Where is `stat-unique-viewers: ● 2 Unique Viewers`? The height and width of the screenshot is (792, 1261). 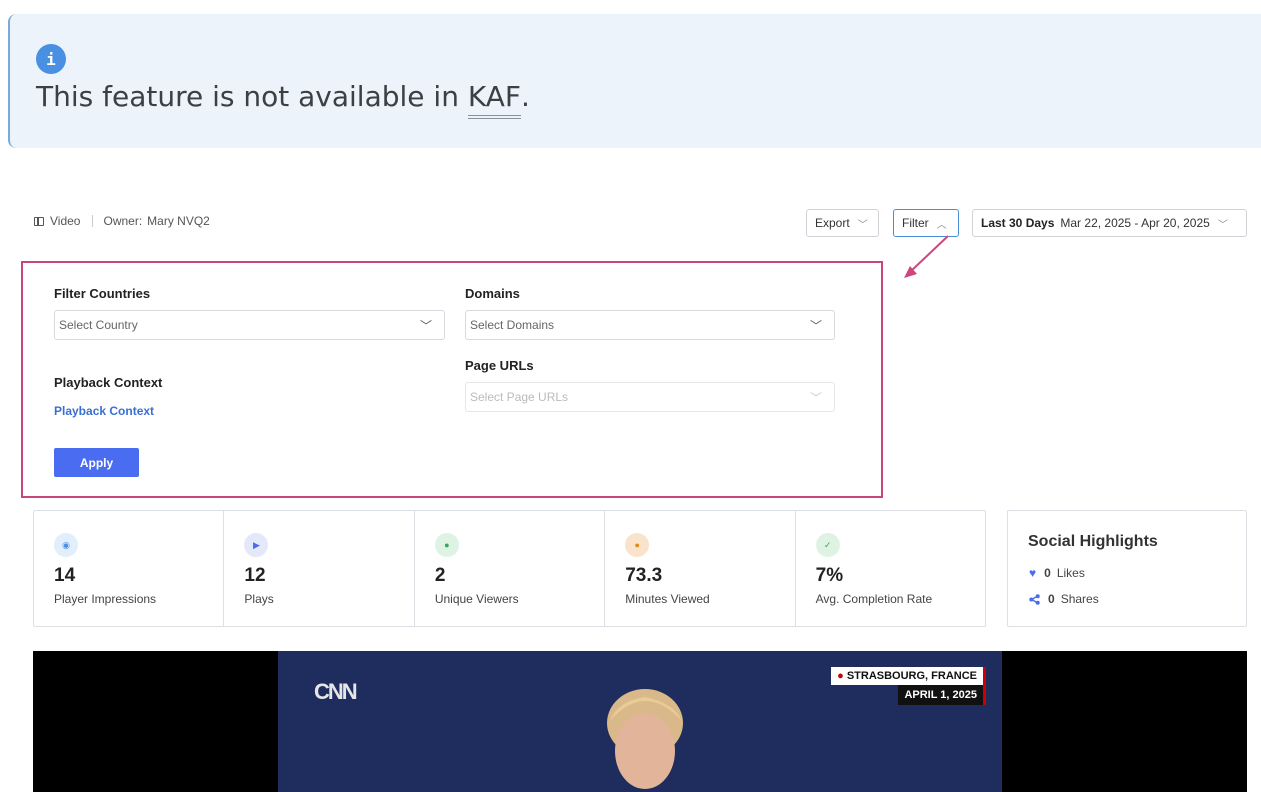 stat-unique-viewers: ● 2 Unique Viewers is located at coordinates (510, 568).